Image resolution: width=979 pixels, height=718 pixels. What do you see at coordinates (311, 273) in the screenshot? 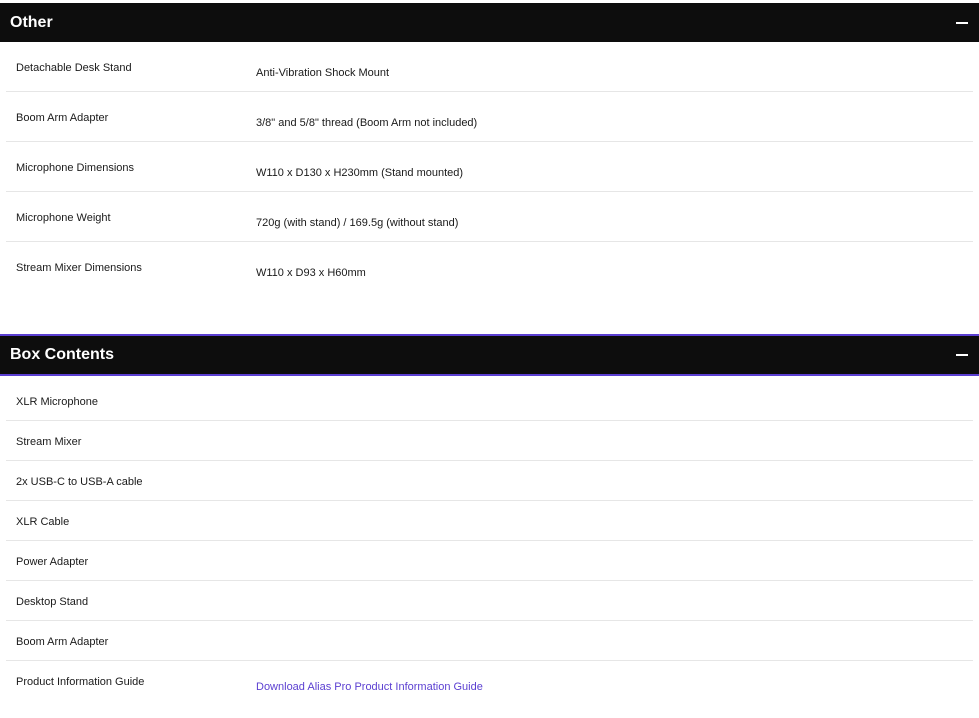
I see `spec-value: W110 x D93 x H60mm` at bounding box center [311, 273].